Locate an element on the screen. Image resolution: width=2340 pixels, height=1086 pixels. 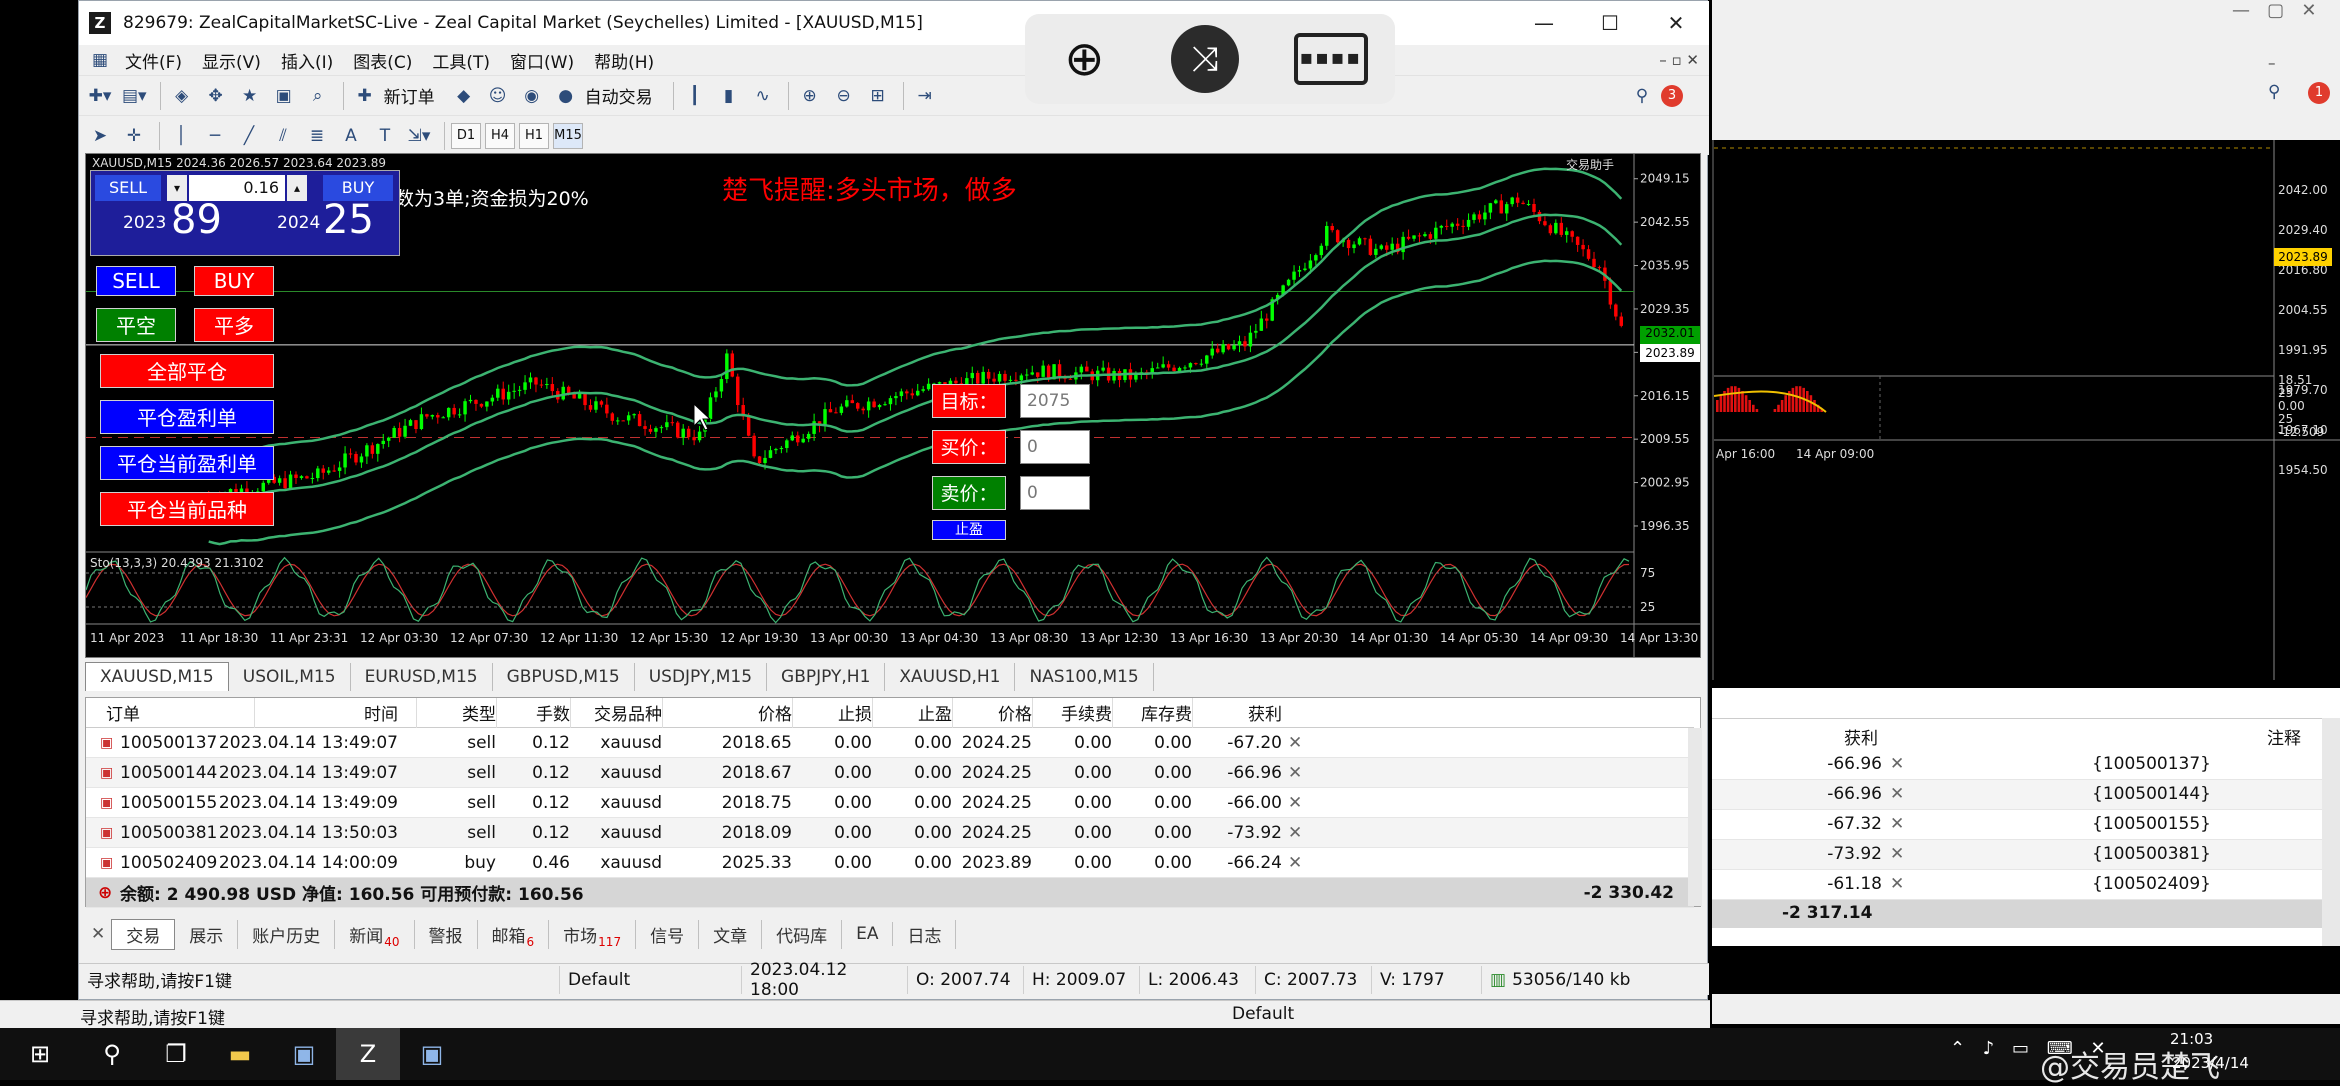
mt4-app-icon-active: Z is located at coordinates (368, 1054).